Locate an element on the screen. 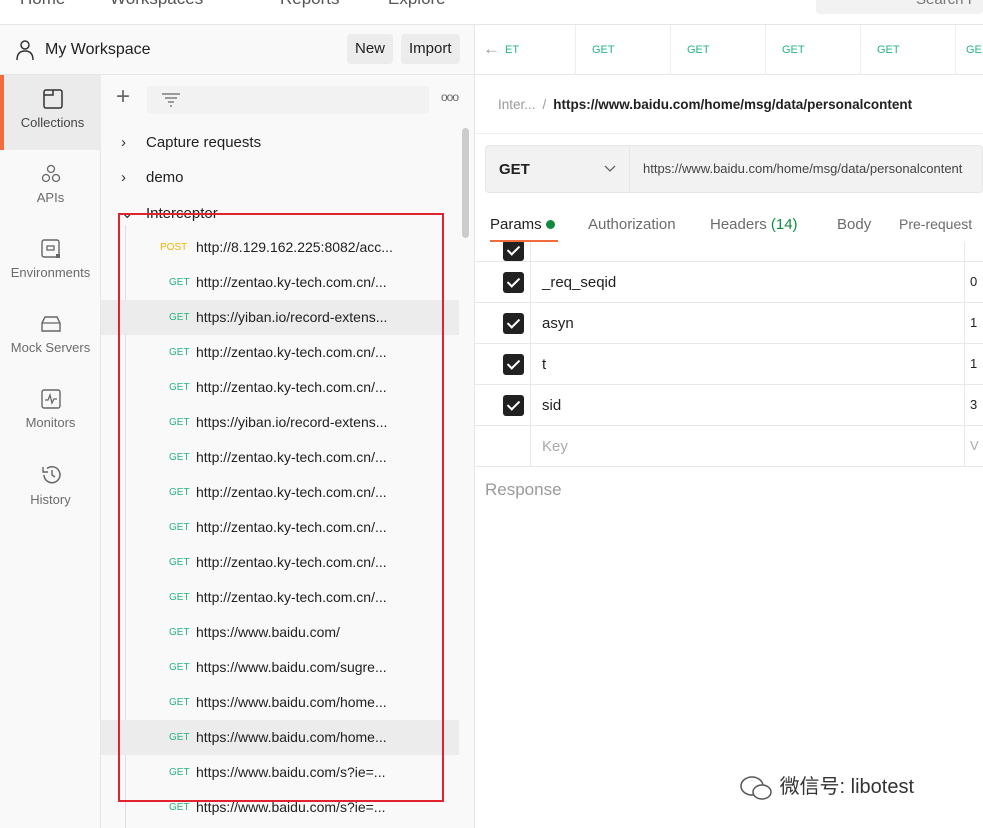  nav-home: Home is located at coordinates (42, 4).